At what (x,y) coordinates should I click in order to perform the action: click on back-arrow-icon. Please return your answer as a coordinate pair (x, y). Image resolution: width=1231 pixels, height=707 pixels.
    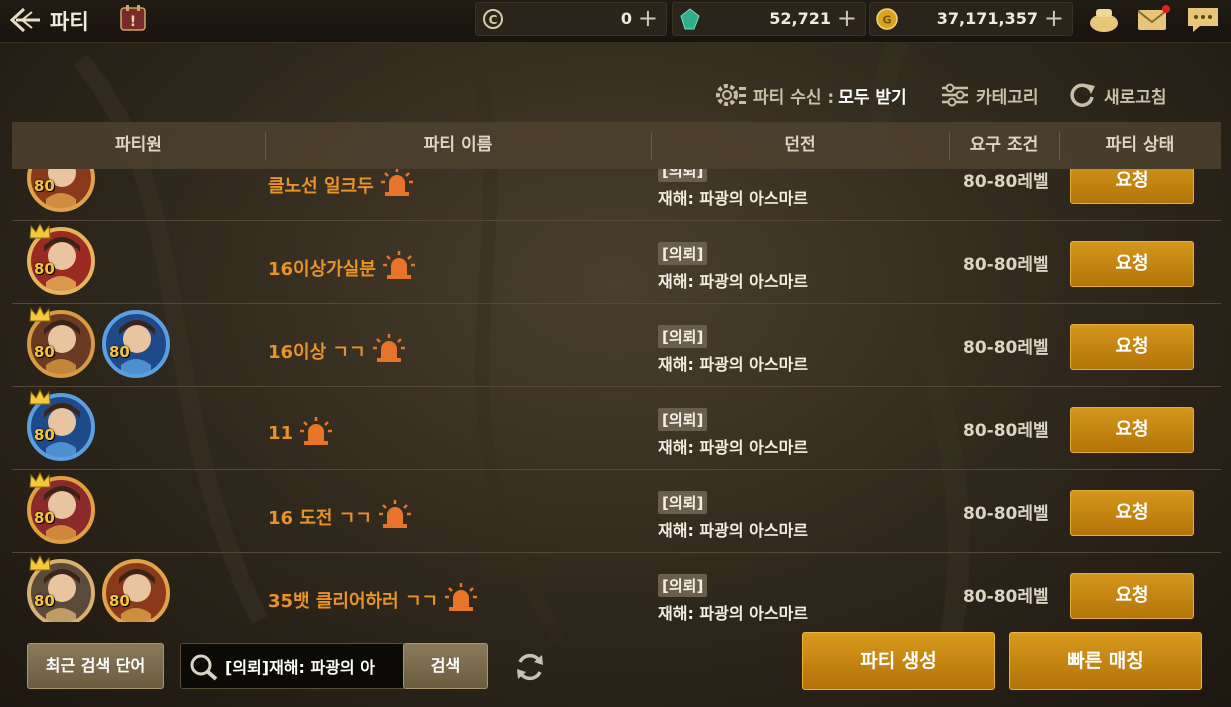
    Looking at the image, I should click on (24, 20).